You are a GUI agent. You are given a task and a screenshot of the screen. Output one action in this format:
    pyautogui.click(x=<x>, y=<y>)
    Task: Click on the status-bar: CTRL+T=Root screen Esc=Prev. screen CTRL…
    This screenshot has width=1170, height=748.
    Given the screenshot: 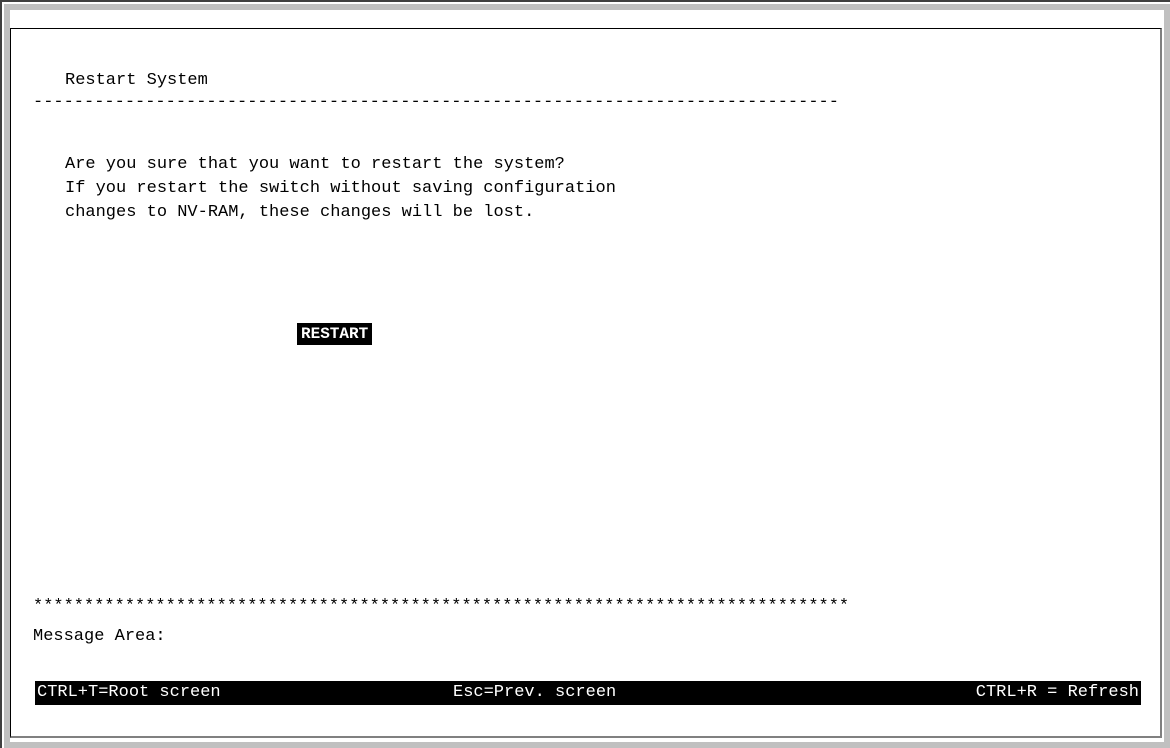 What is the action you would take?
    pyautogui.click(x=588, y=693)
    